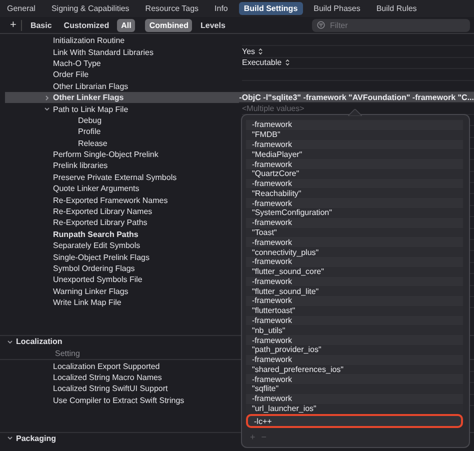  Describe the element at coordinates (101, 257) in the screenshot. I see `setting-name: Single-Object Prelink Flags` at that location.